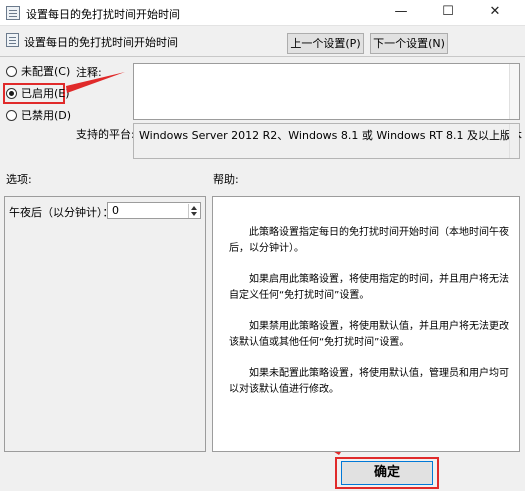 This screenshot has width=525, height=491. I want to click on radio-not-configured: 未配置(C), so click(38, 72).